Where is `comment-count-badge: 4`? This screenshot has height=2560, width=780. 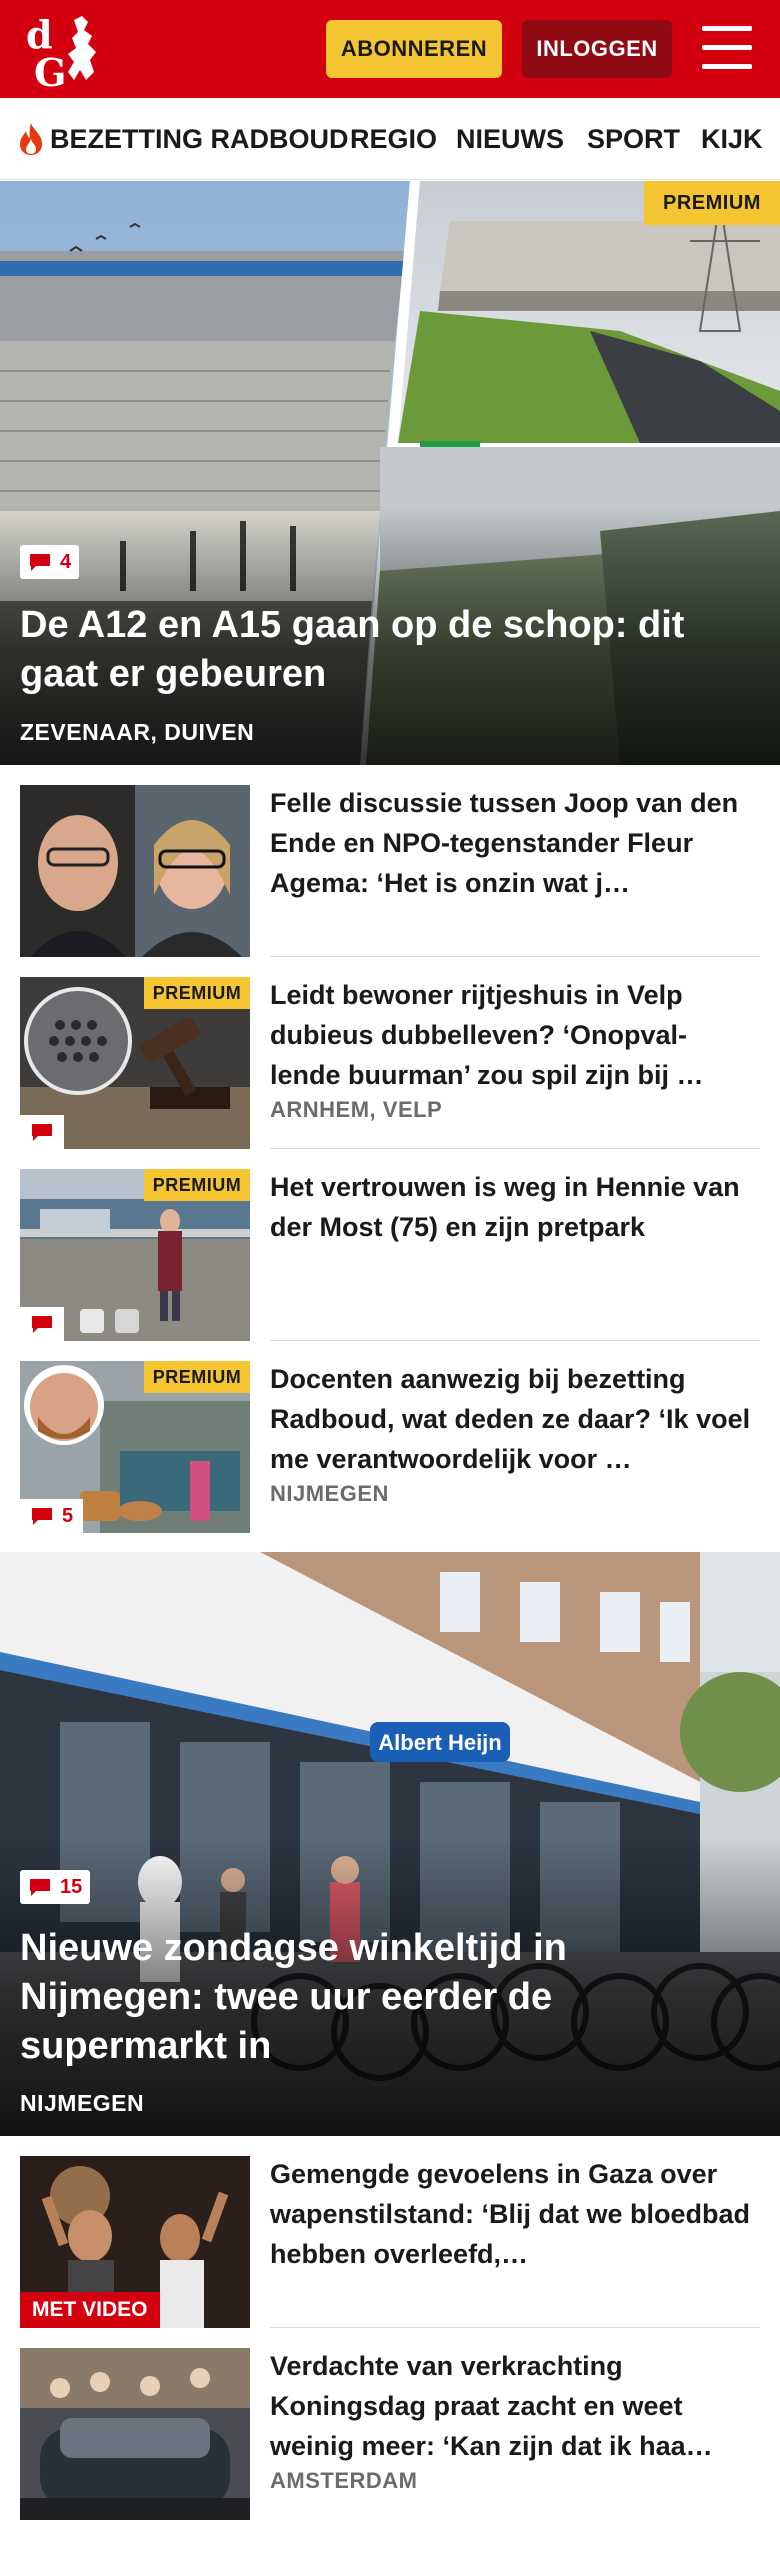
comment-count-badge: 4 is located at coordinates (50, 562).